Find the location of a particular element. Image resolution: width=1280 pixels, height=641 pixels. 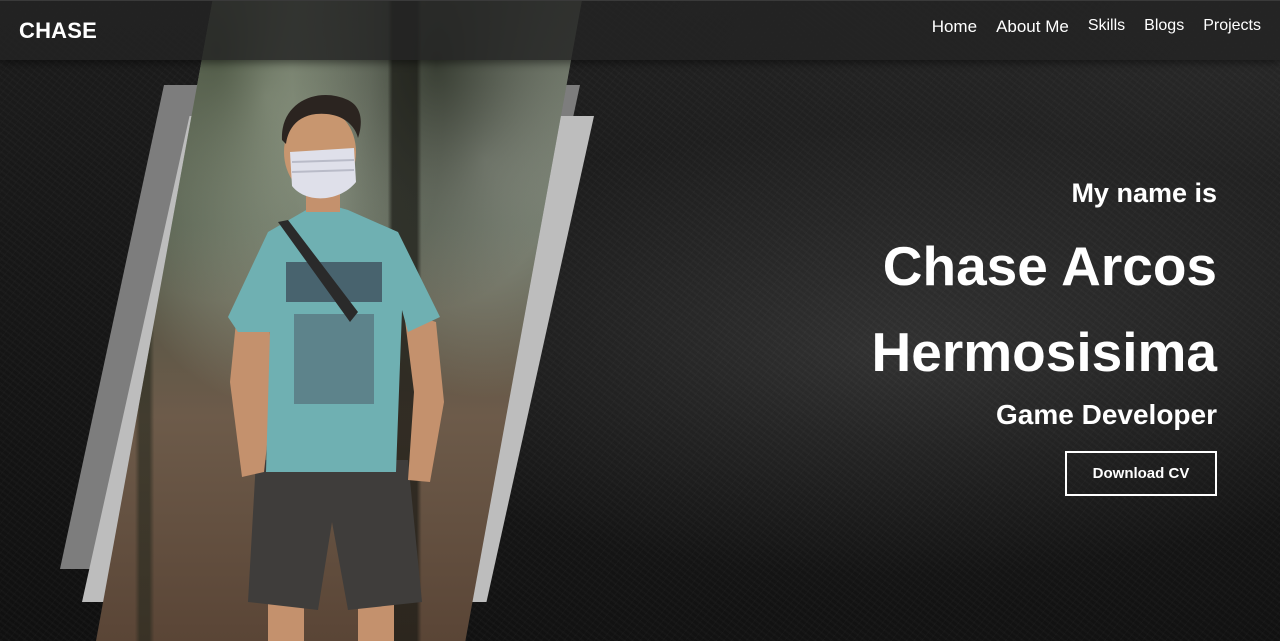

hero-name-line1: Chase Arcos is located at coordinates (1049, 266).